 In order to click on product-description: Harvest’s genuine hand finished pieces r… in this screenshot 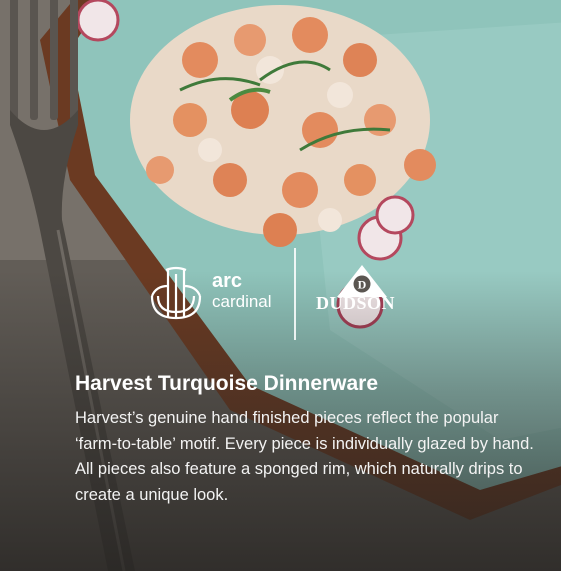, I will do `click(304, 456)`.